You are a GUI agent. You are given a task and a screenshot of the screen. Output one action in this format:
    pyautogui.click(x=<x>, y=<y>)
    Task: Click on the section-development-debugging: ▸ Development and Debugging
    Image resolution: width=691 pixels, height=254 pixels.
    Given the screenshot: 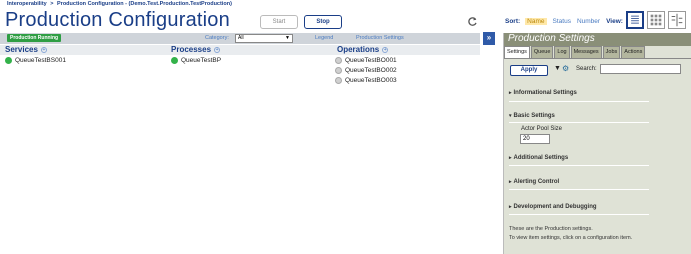 What is the action you would take?
    pyautogui.click(x=553, y=207)
    